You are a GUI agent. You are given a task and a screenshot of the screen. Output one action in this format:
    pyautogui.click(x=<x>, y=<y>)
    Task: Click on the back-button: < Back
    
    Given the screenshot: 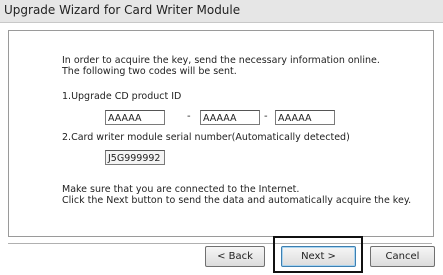 What is the action you would take?
    pyautogui.click(x=235, y=256)
    